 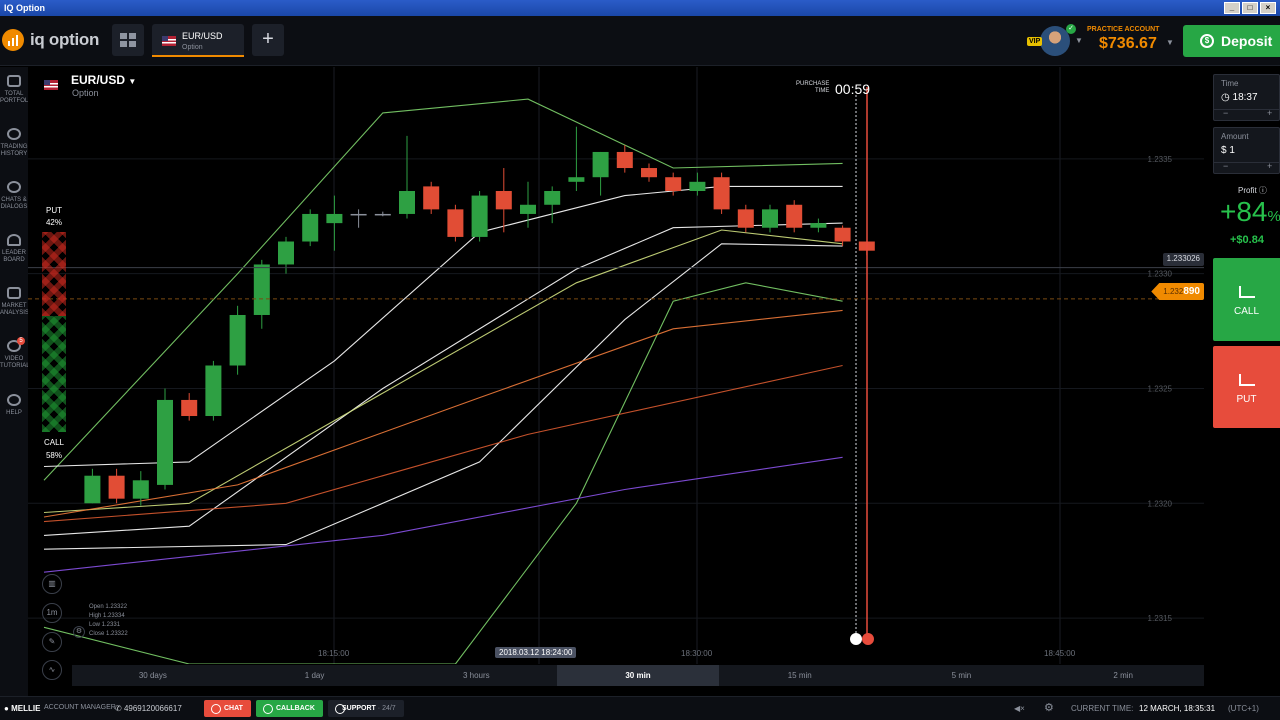 What do you see at coordinates (98, 80) in the screenshot?
I see `chart-asset-name: EUR/USD` at bounding box center [98, 80].